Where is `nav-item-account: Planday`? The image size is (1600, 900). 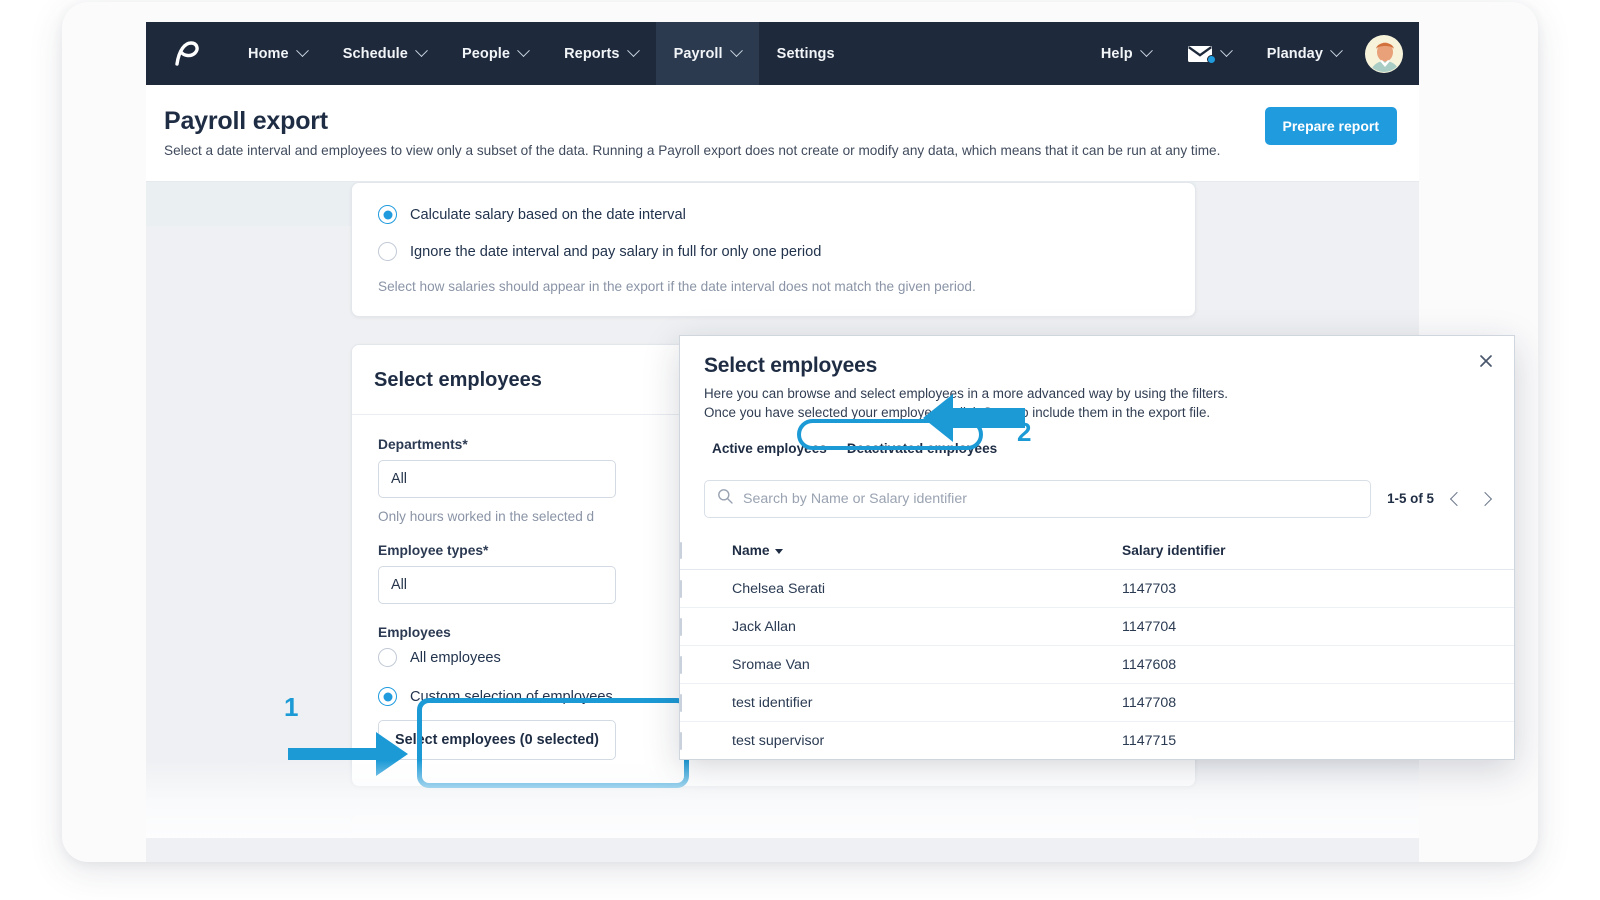
nav-item-account: Planday is located at coordinates (1304, 53).